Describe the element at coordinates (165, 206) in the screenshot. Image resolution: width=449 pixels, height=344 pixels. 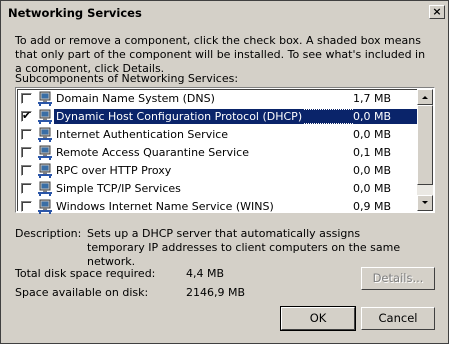
I see `component-name: Windows Internet Name Service (WINS)` at that location.